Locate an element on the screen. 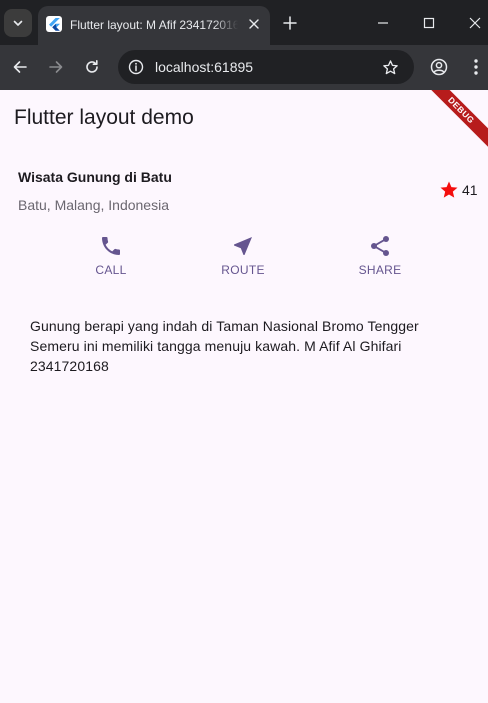 The height and width of the screenshot is (703, 488). minimize-button is located at coordinates (383, 23).